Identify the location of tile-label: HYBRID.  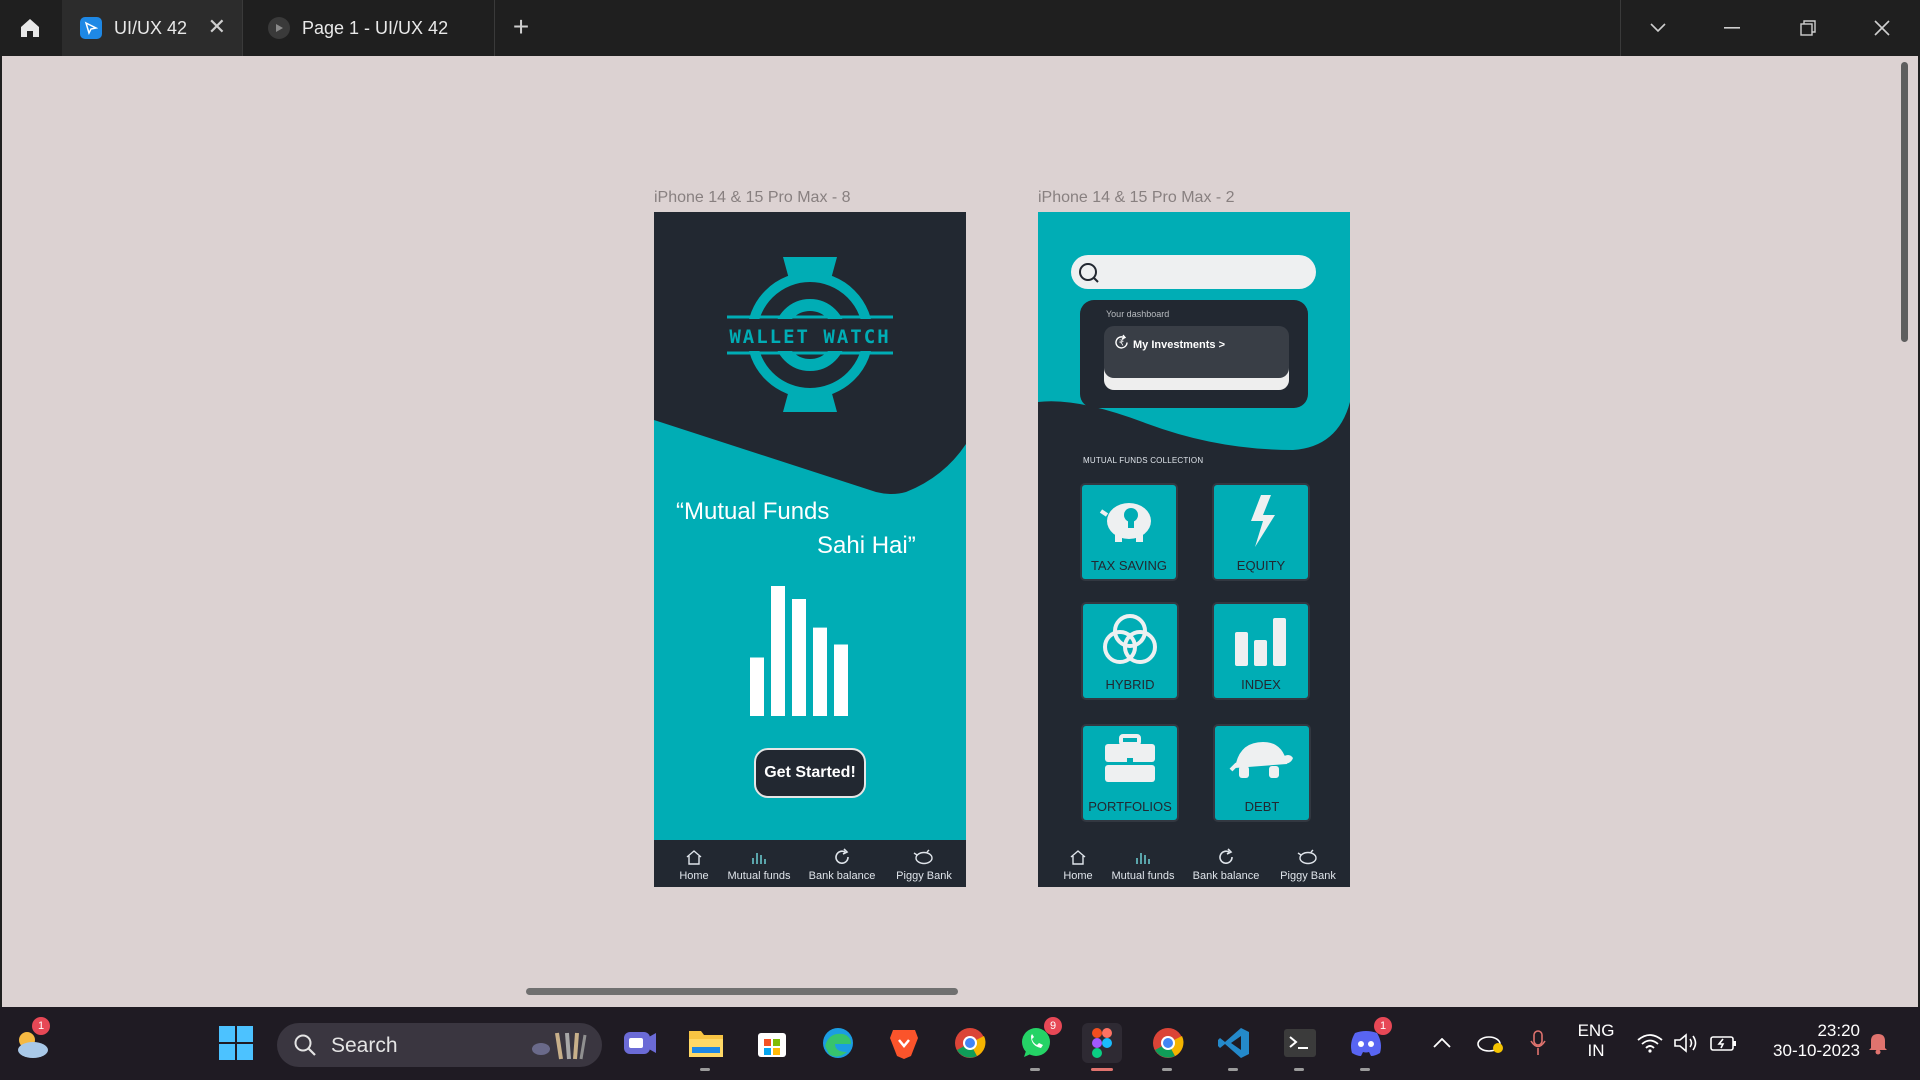
(1130, 684).